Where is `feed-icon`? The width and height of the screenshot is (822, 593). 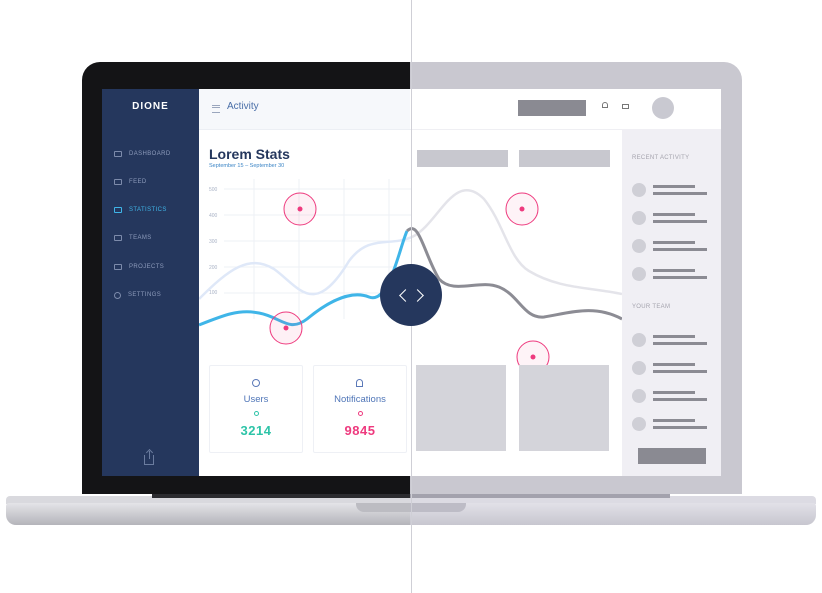 feed-icon is located at coordinates (118, 182).